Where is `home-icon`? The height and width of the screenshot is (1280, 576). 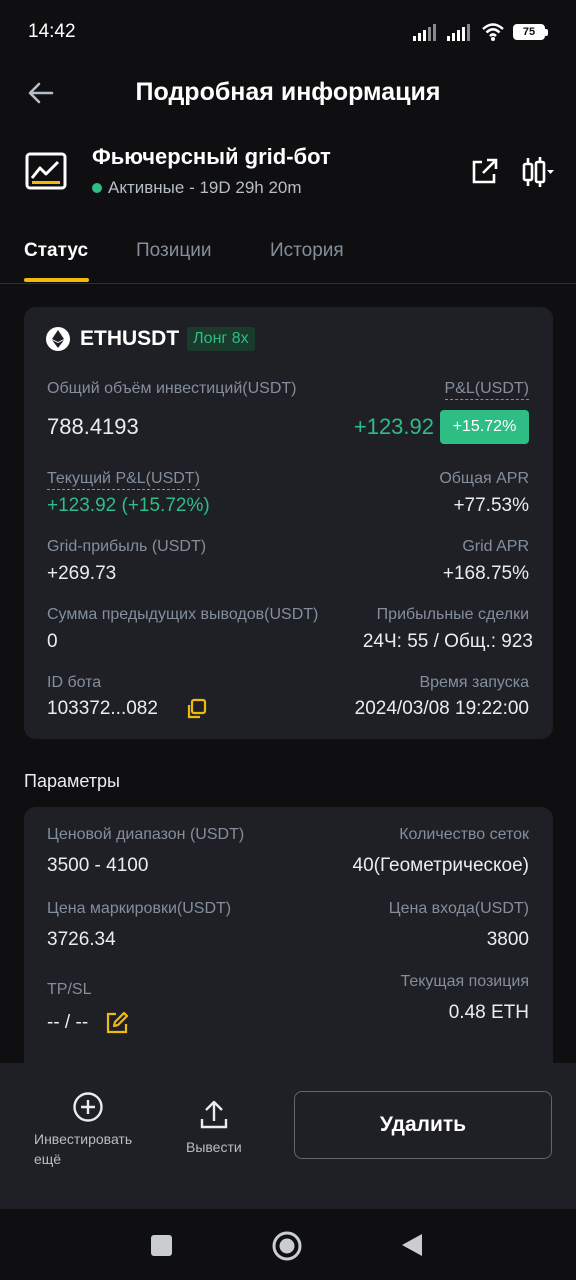
home-icon is located at coordinates (287, 1246).